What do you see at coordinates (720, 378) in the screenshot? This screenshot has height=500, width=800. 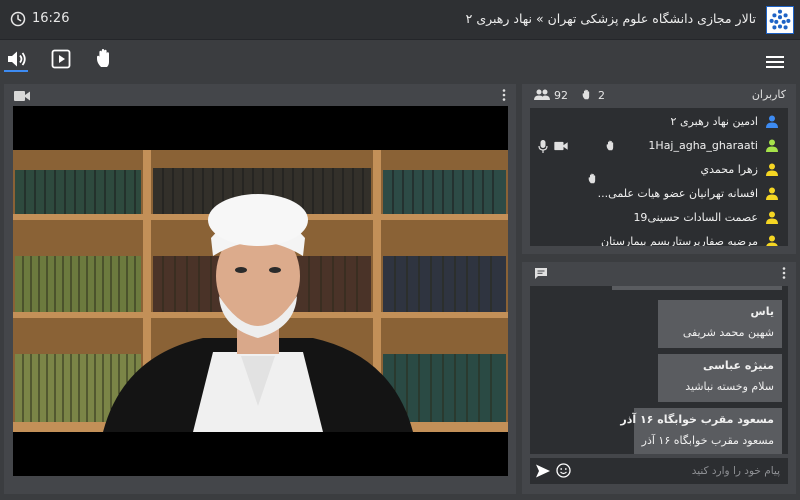 I see `chat-message: منیژه عباسی سلام وخسته نباشید` at bounding box center [720, 378].